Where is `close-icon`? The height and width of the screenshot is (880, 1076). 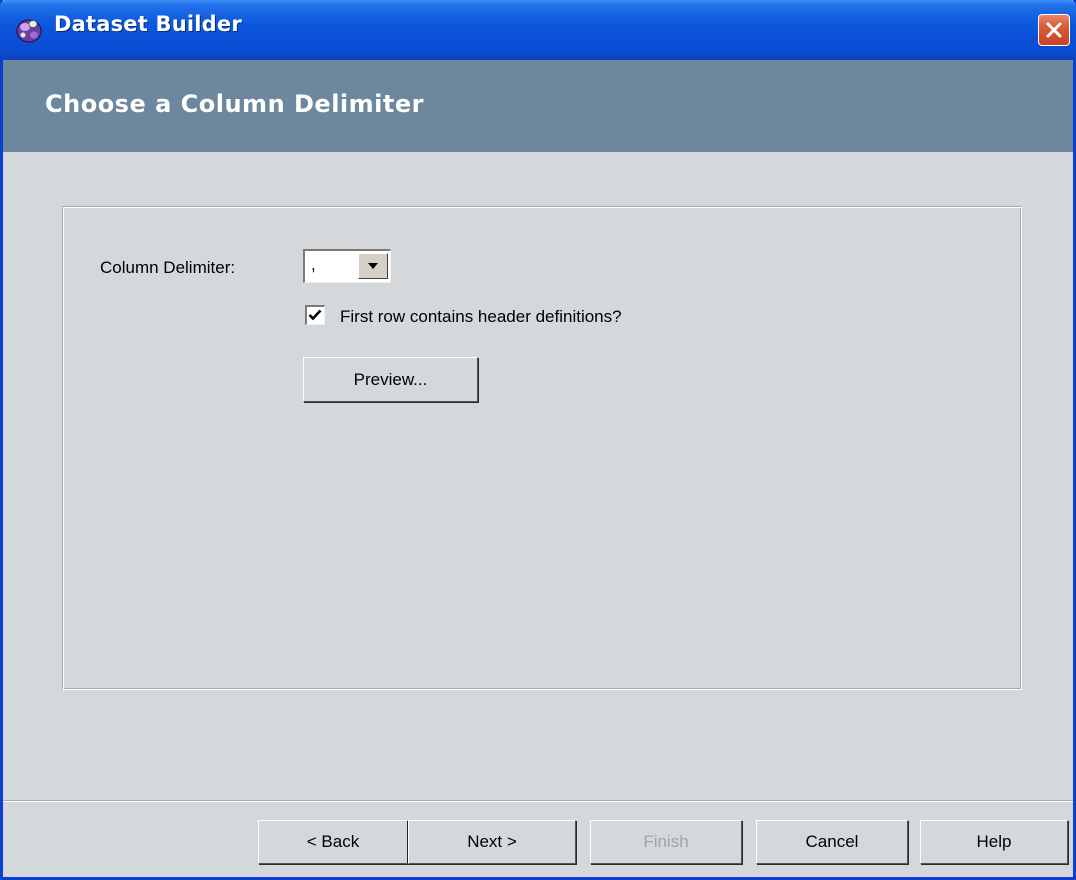
close-icon is located at coordinates (1054, 30).